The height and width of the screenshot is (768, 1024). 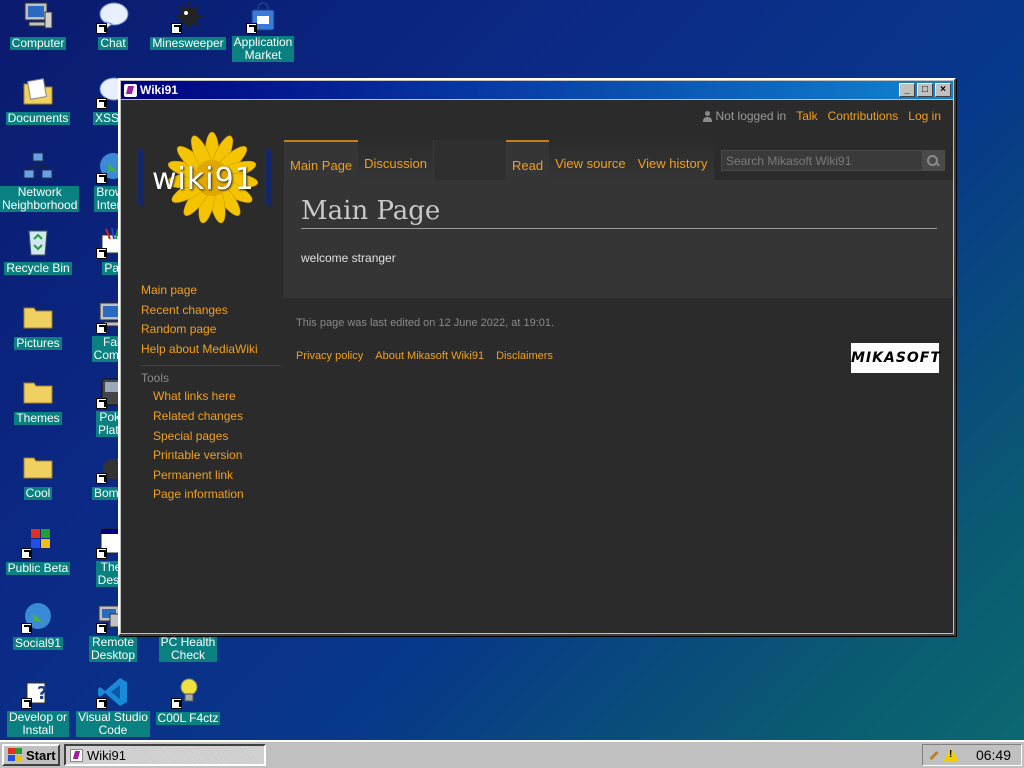 What do you see at coordinates (429, 356) in the screenshot?
I see `about-link: About Mikasoft Wiki91` at bounding box center [429, 356].